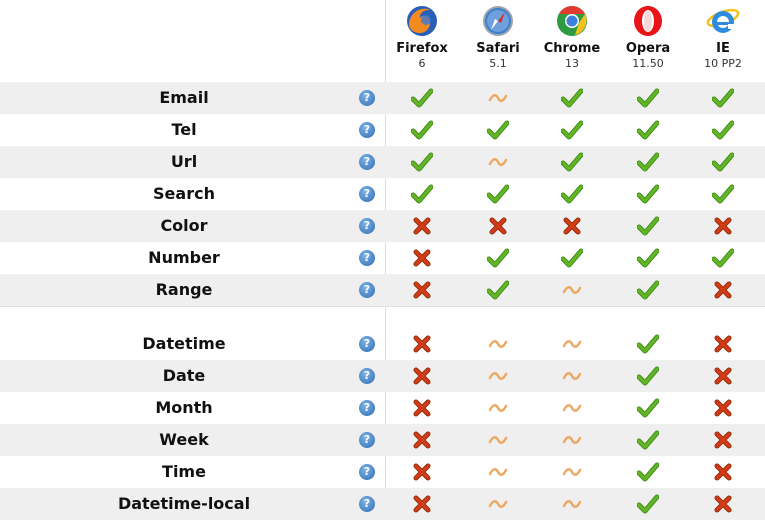  Describe the element at coordinates (422, 63) in the screenshot. I see `browser-version: 6` at that location.